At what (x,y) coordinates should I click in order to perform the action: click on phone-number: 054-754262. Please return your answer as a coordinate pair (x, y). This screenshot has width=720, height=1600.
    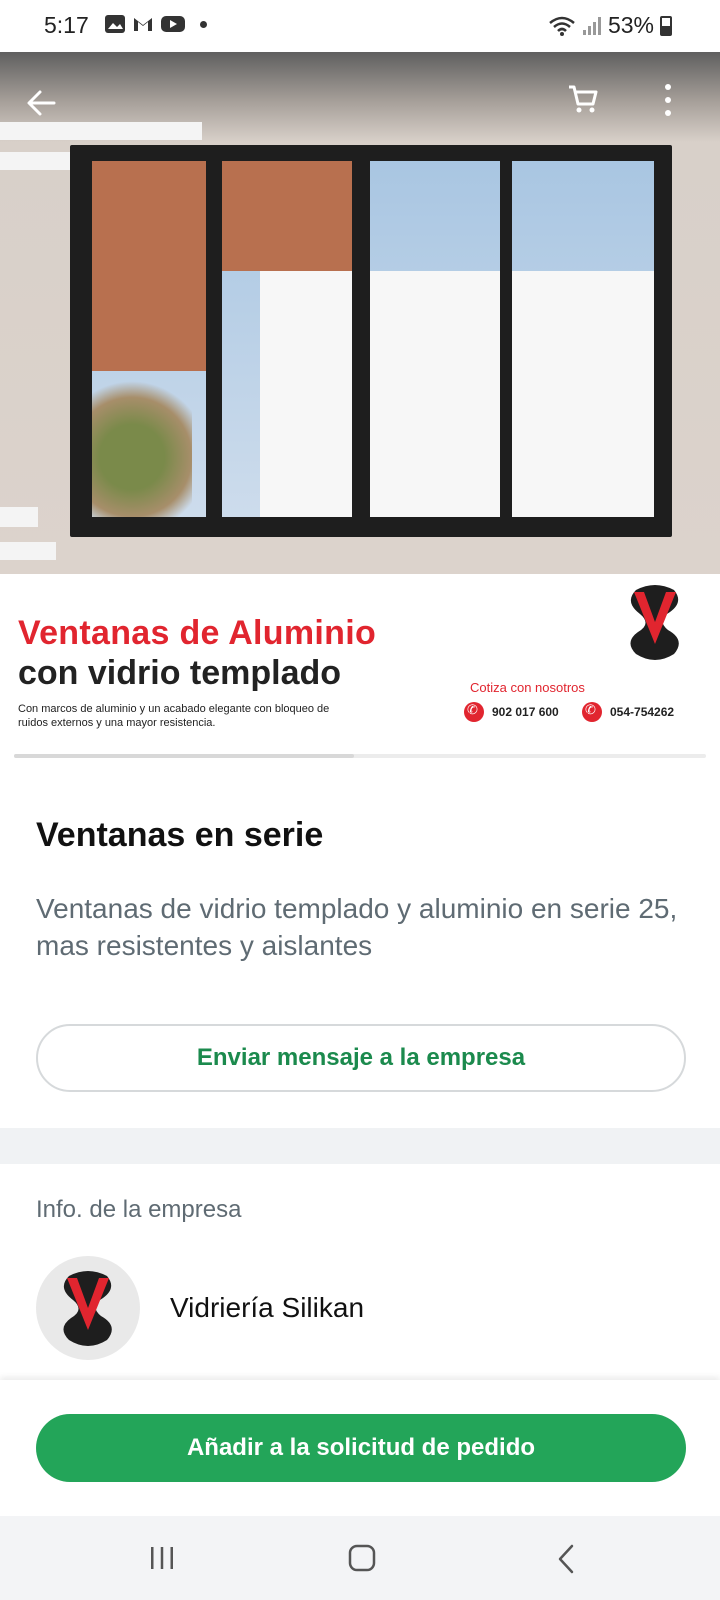
    Looking at the image, I should click on (642, 712).